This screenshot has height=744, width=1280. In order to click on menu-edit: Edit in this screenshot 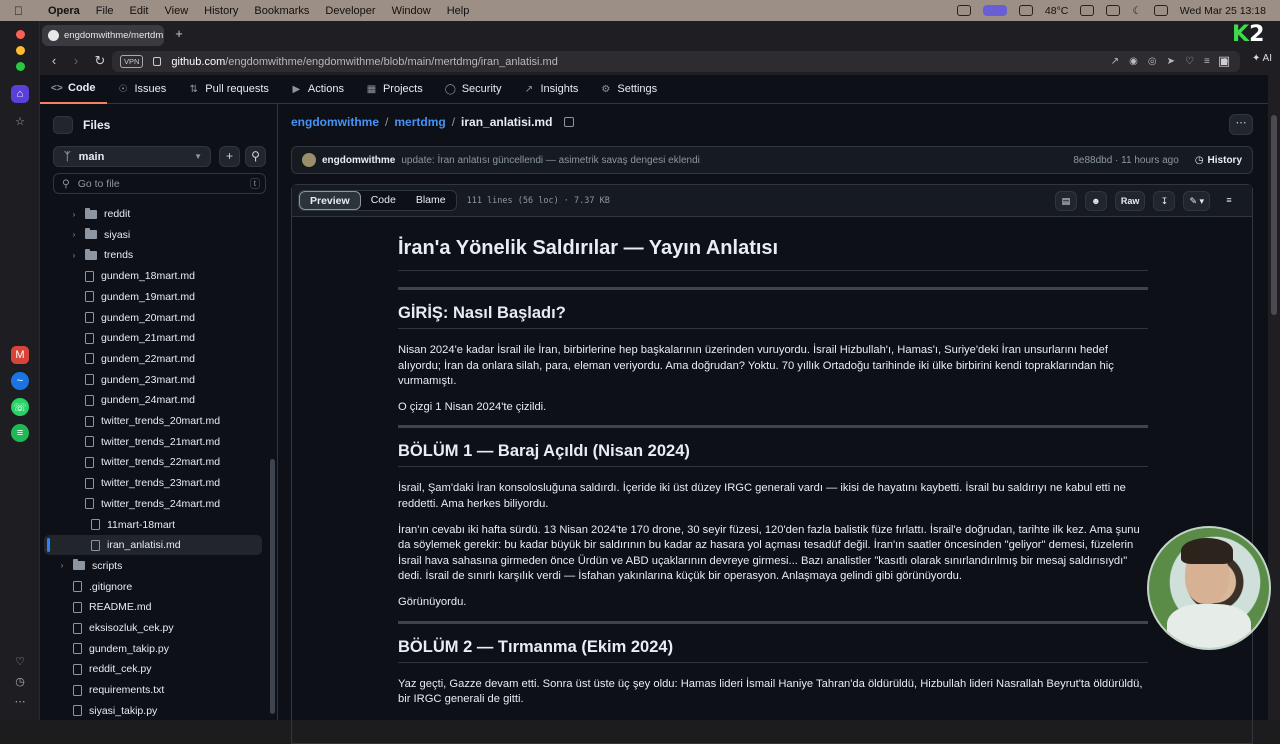, I will do `click(139, 11)`.